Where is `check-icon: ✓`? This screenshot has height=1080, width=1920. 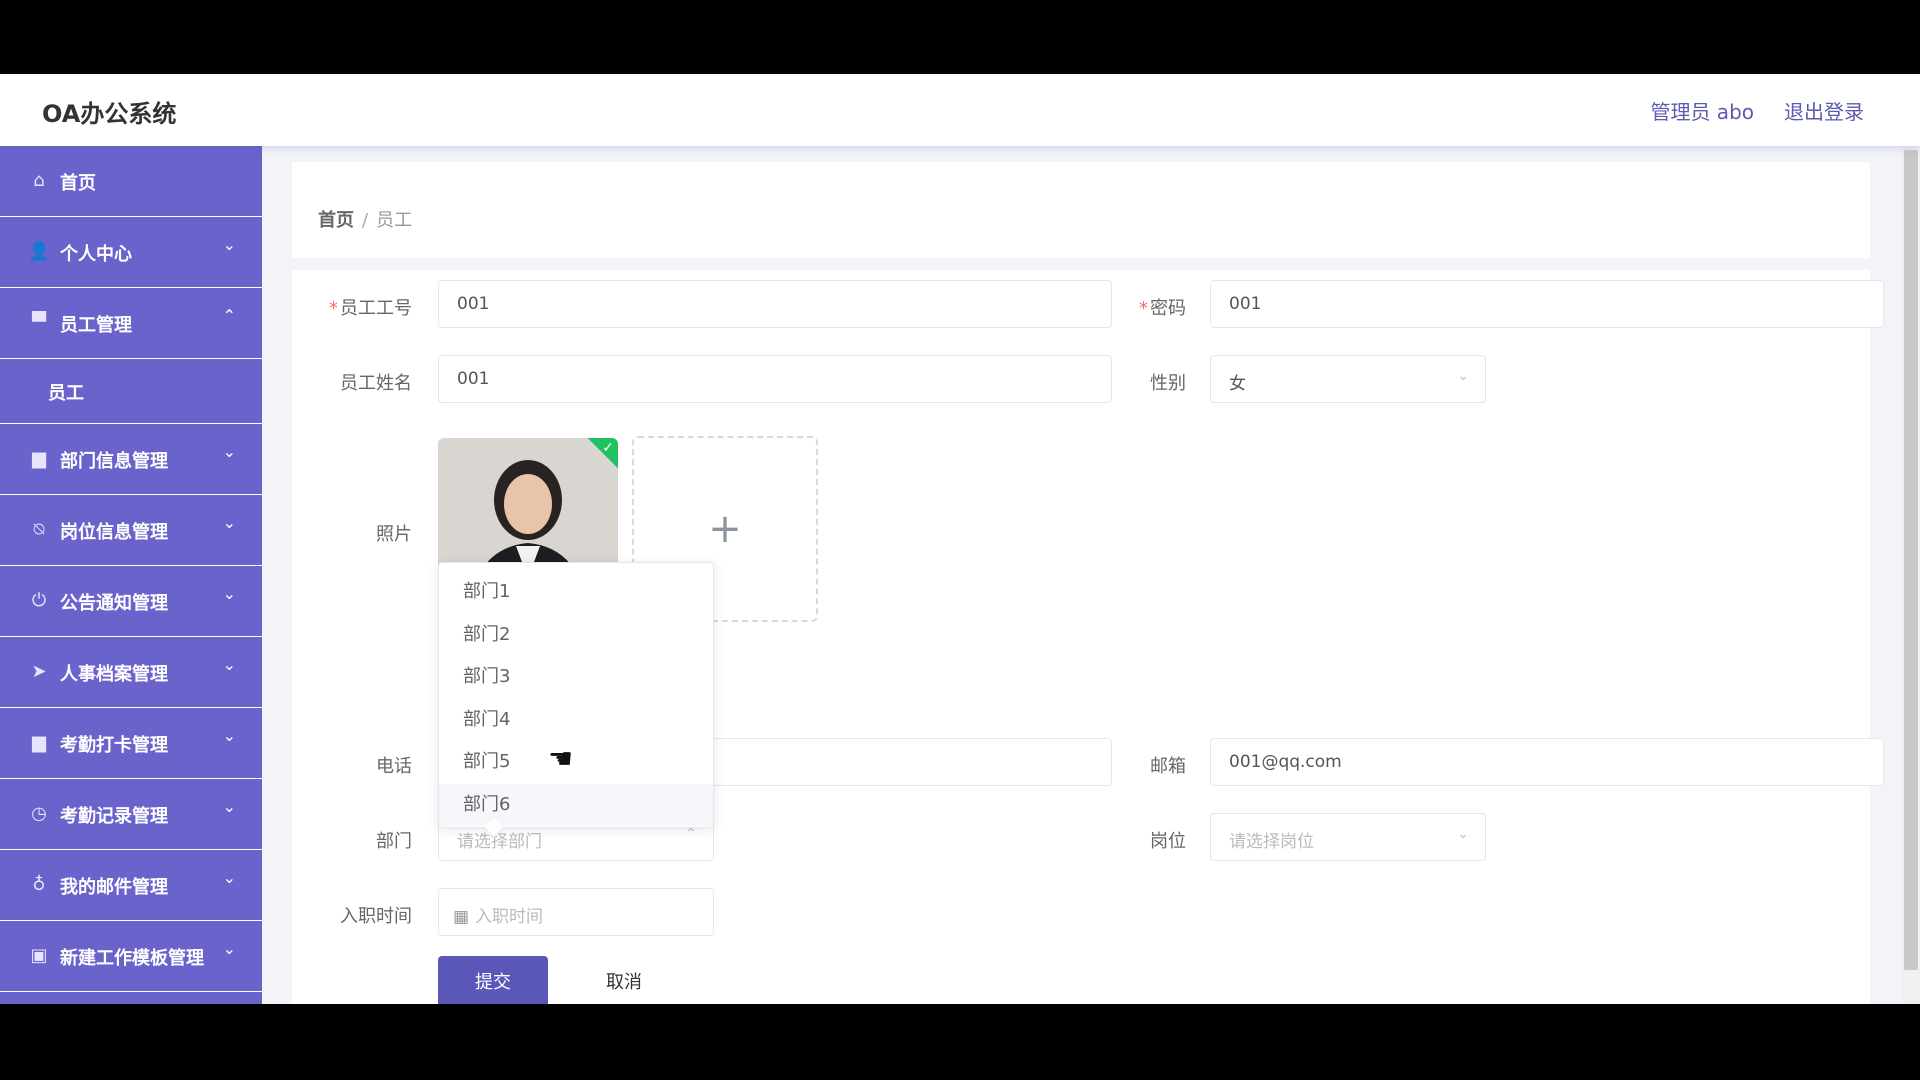 check-icon: ✓ is located at coordinates (608, 448).